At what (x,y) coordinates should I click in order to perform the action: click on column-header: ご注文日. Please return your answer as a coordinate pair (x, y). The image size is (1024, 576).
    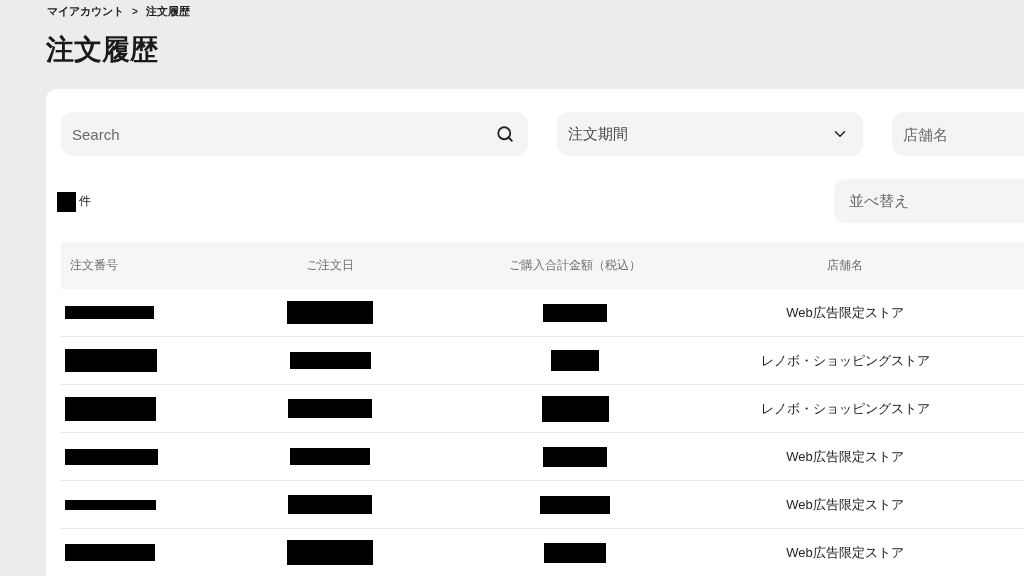
    Looking at the image, I should click on (330, 265).